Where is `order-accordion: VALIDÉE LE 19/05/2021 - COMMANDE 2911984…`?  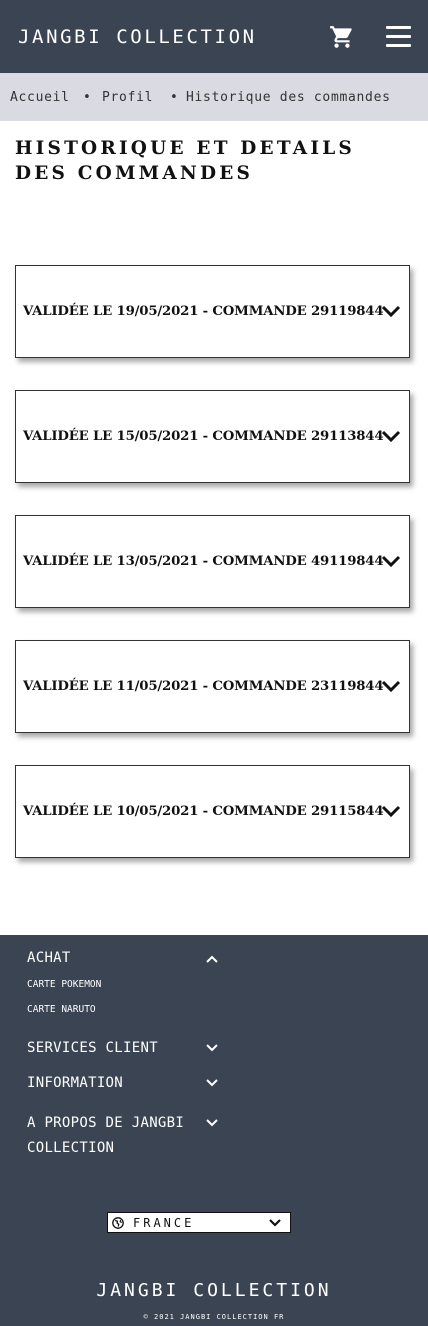
order-accordion: VALIDÉE LE 19/05/2021 - COMMANDE 2911984… is located at coordinates (212, 311).